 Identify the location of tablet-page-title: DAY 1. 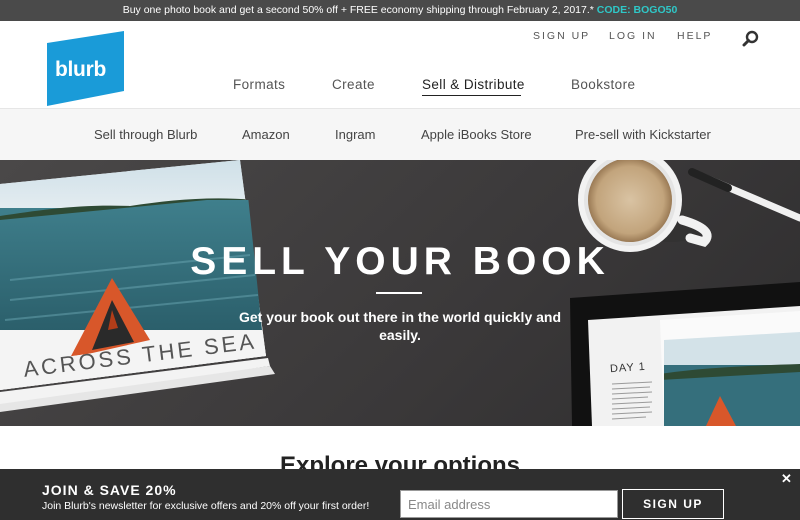
(628, 368).